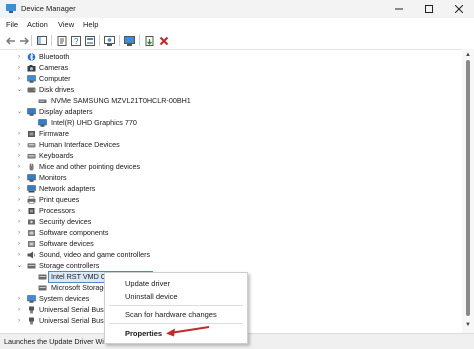 The height and width of the screenshot is (349, 474). What do you see at coordinates (94, 122) in the screenshot?
I see `tree-item-label: Intel(R) UHD Graphics 770` at bounding box center [94, 122].